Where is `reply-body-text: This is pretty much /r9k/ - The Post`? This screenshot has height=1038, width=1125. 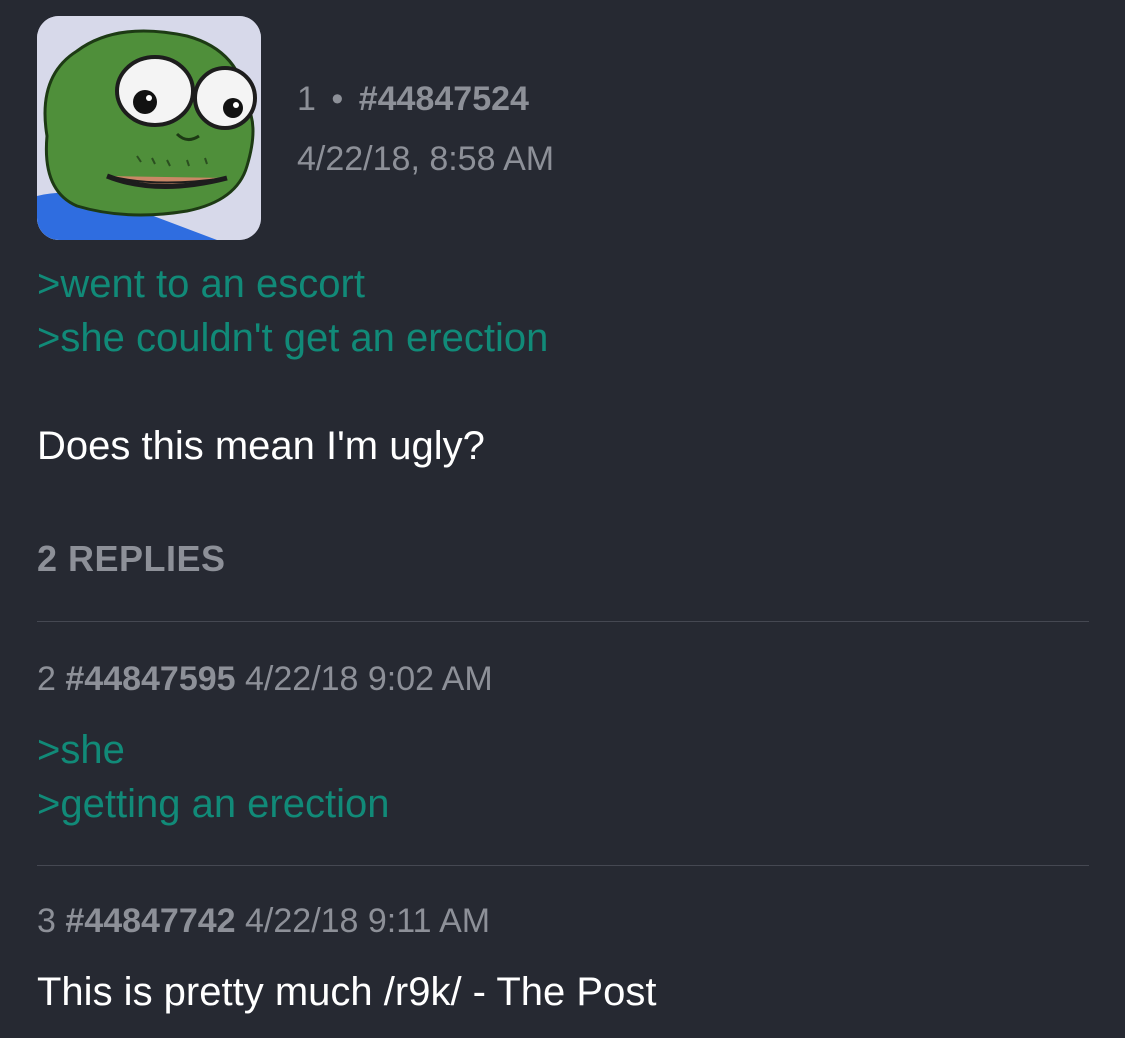
reply-body-text: This is pretty much /r9k/ - The Post is located at coordinates (347, 992).